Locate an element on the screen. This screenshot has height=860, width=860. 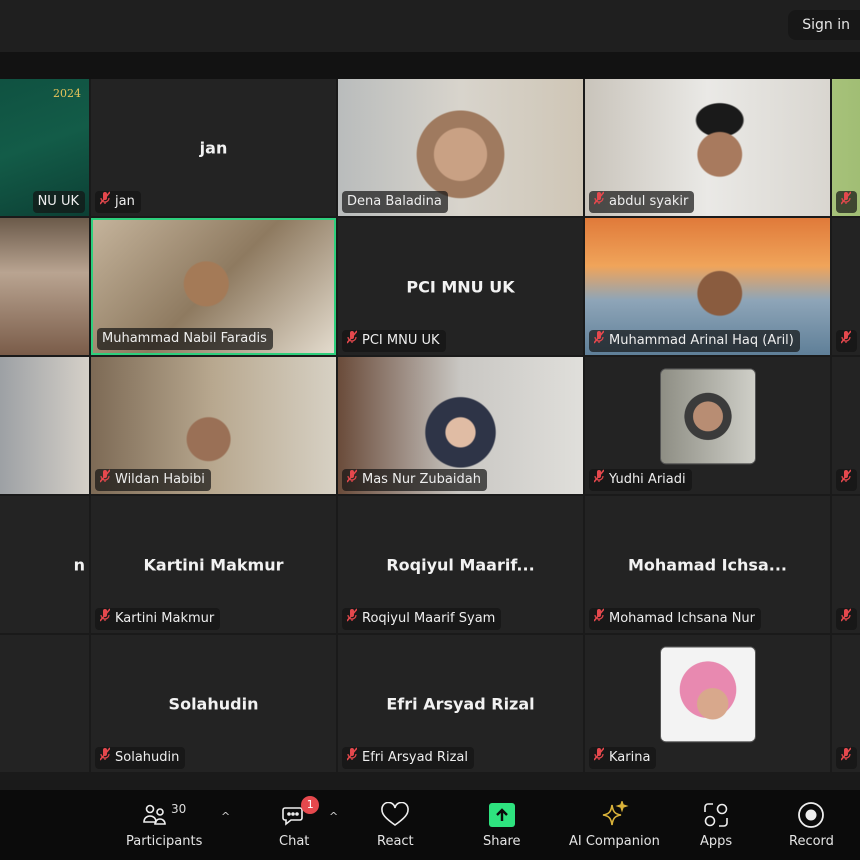
chat-label: Chat is located at coordinates (294, 841).